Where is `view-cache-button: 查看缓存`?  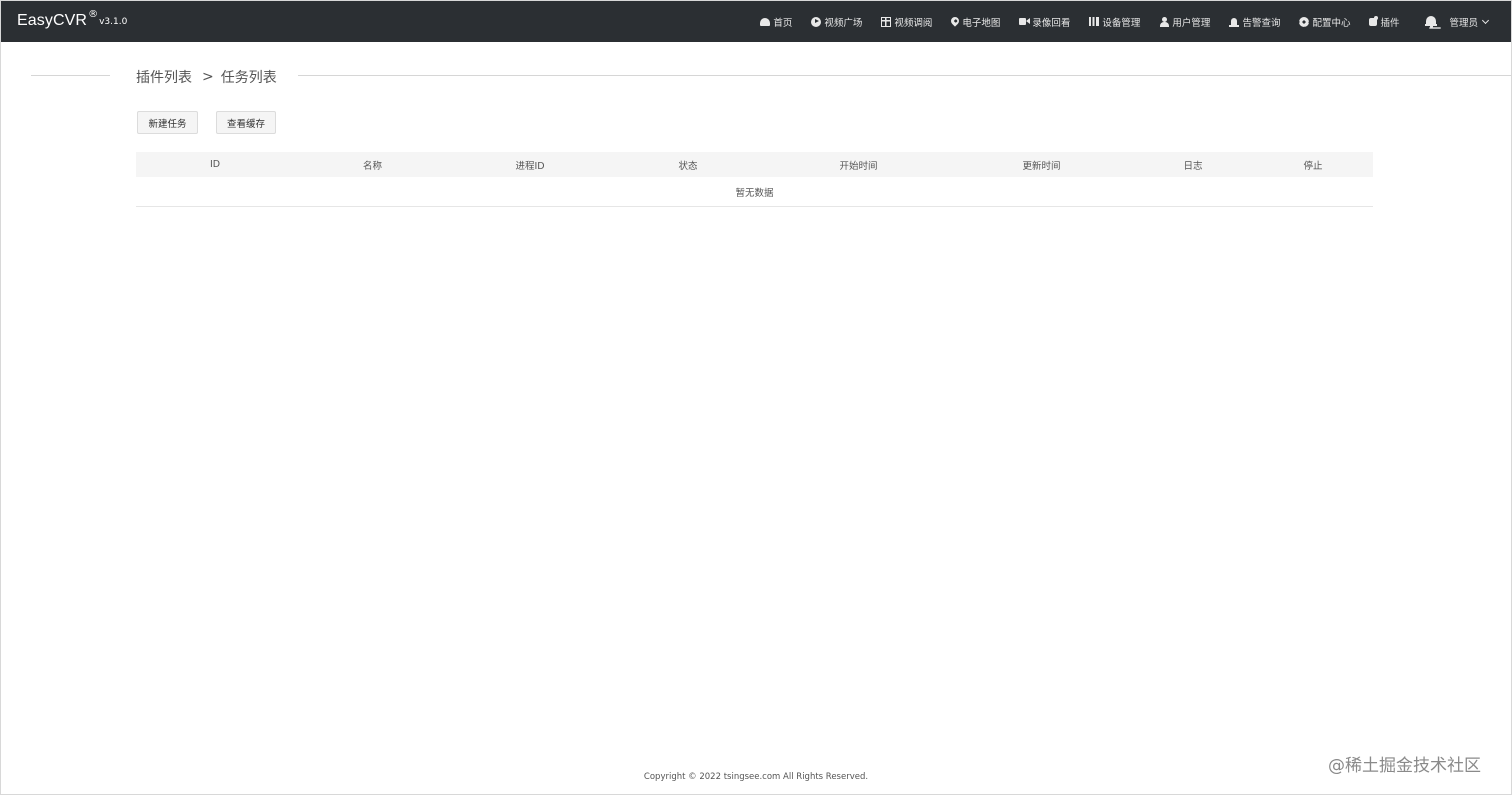 view-cache-button: 查看缓存 is located at coordinates (246, 122).